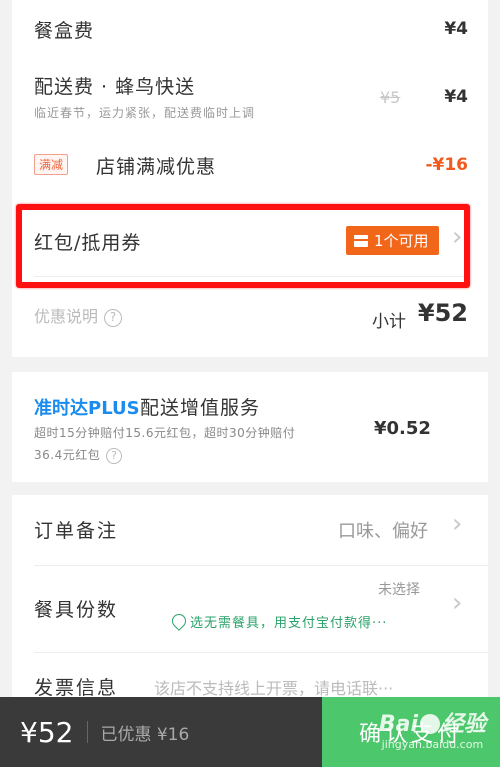  Describe the element at coordinates (51, 164) in the screenshot. I see `discount-tag: 满减` at that location.